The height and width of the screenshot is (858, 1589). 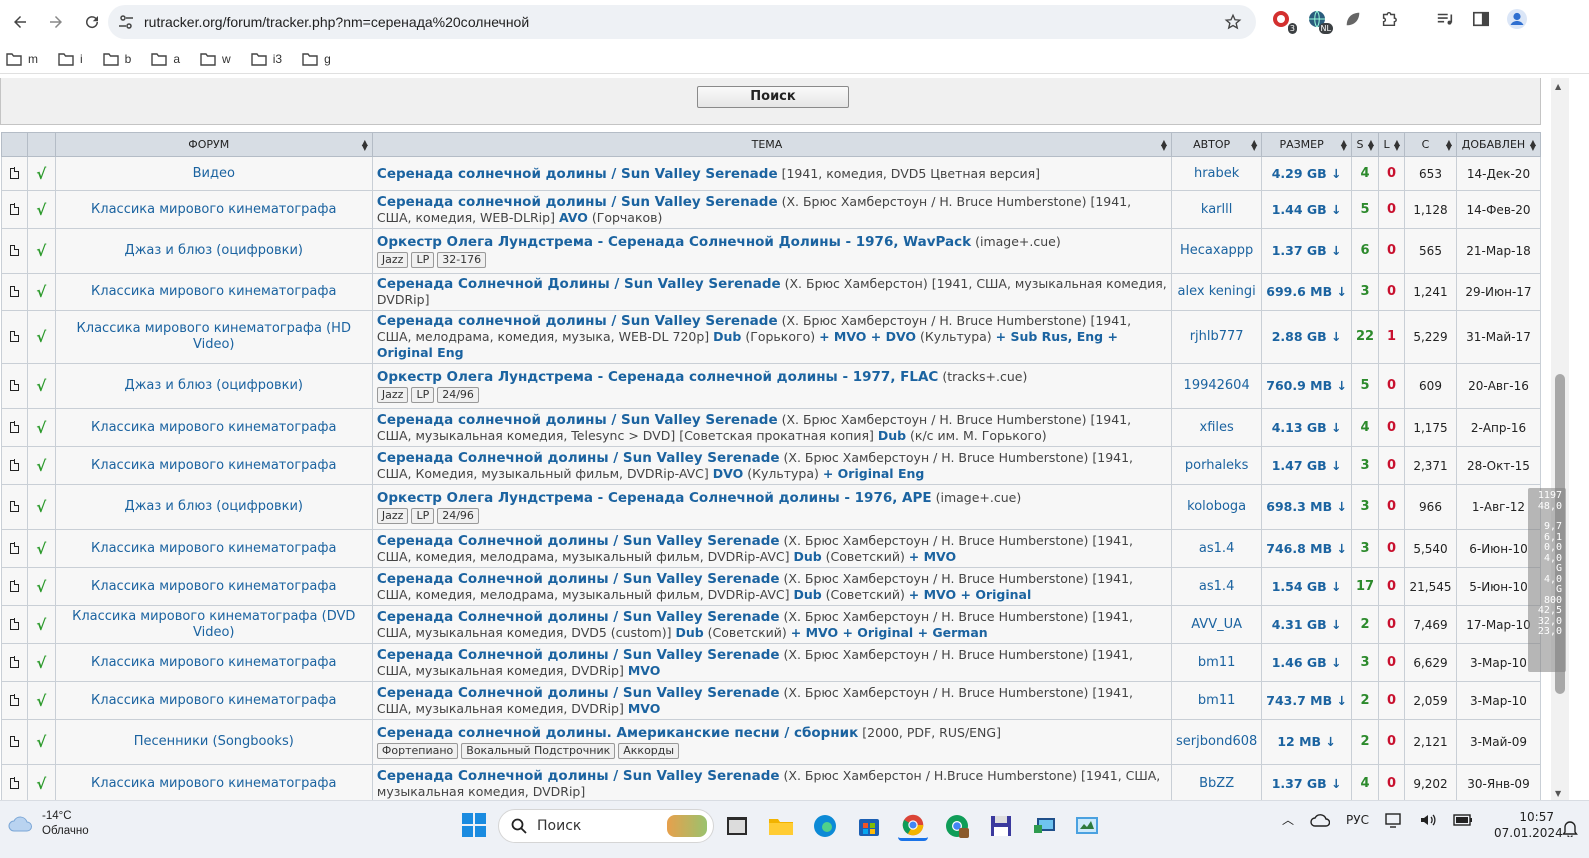 I want to click on author-link: rjhlb777, so click(x=1217, y=336).